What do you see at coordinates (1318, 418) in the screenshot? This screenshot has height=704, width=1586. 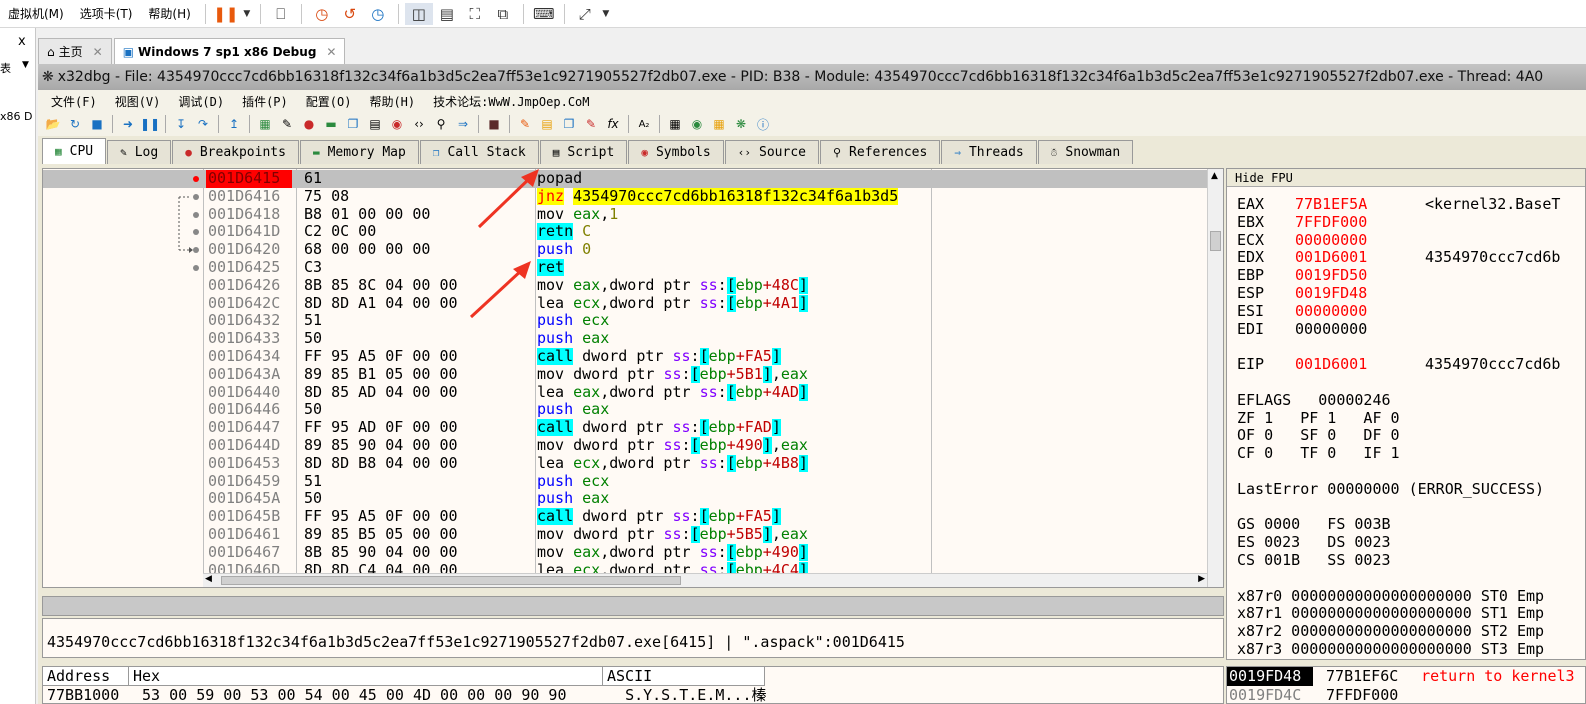 I see `flags-row: ZF 1 PF 1 AF 0` at bounding box center [1318, 418].